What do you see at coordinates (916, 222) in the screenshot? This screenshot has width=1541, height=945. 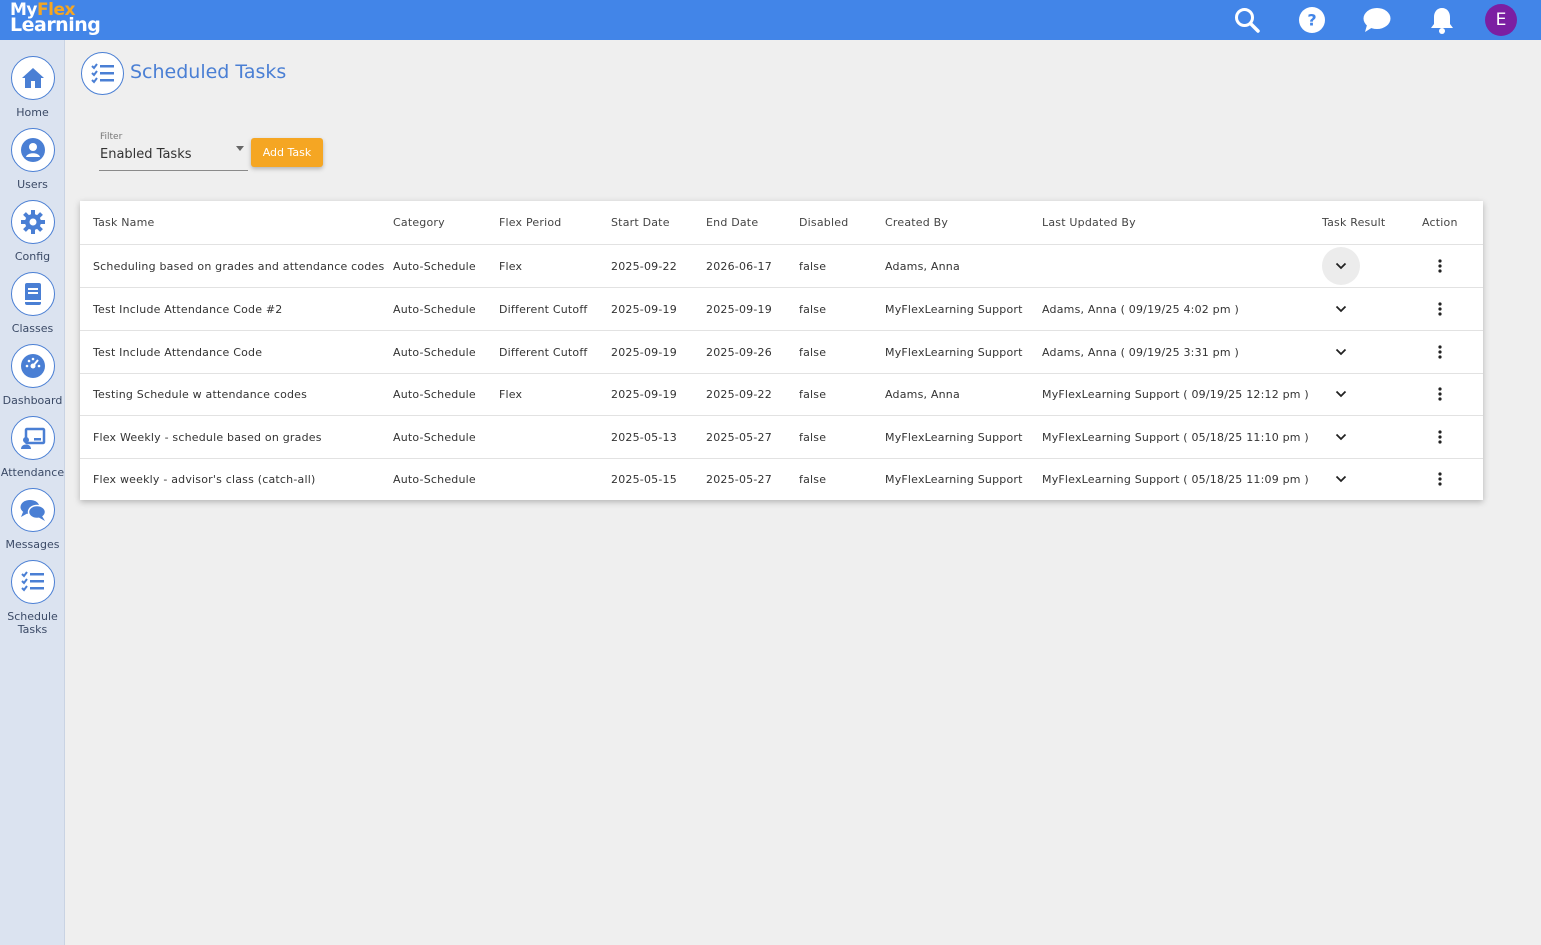 I see `column-header-created-by: Created By` at bounding box center [916, 222].